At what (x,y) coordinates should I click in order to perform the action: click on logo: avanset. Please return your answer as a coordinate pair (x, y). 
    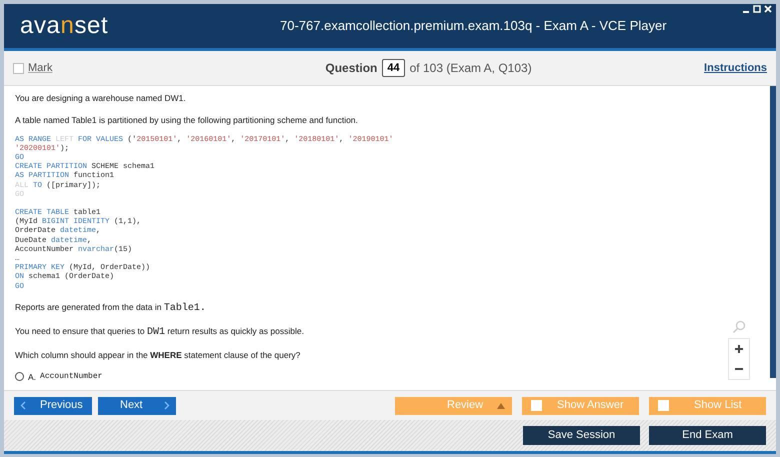
    Looking at the image, I should click on (65, 26).